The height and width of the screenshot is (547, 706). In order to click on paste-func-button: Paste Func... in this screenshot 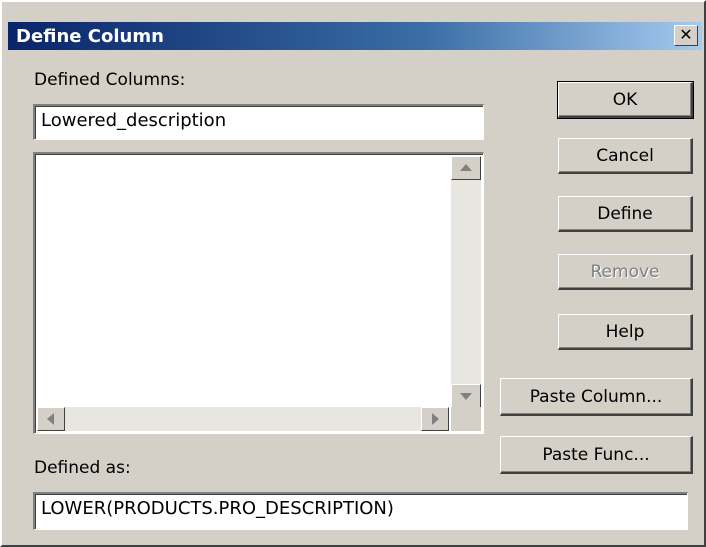, I will do `click(596, 455)`.